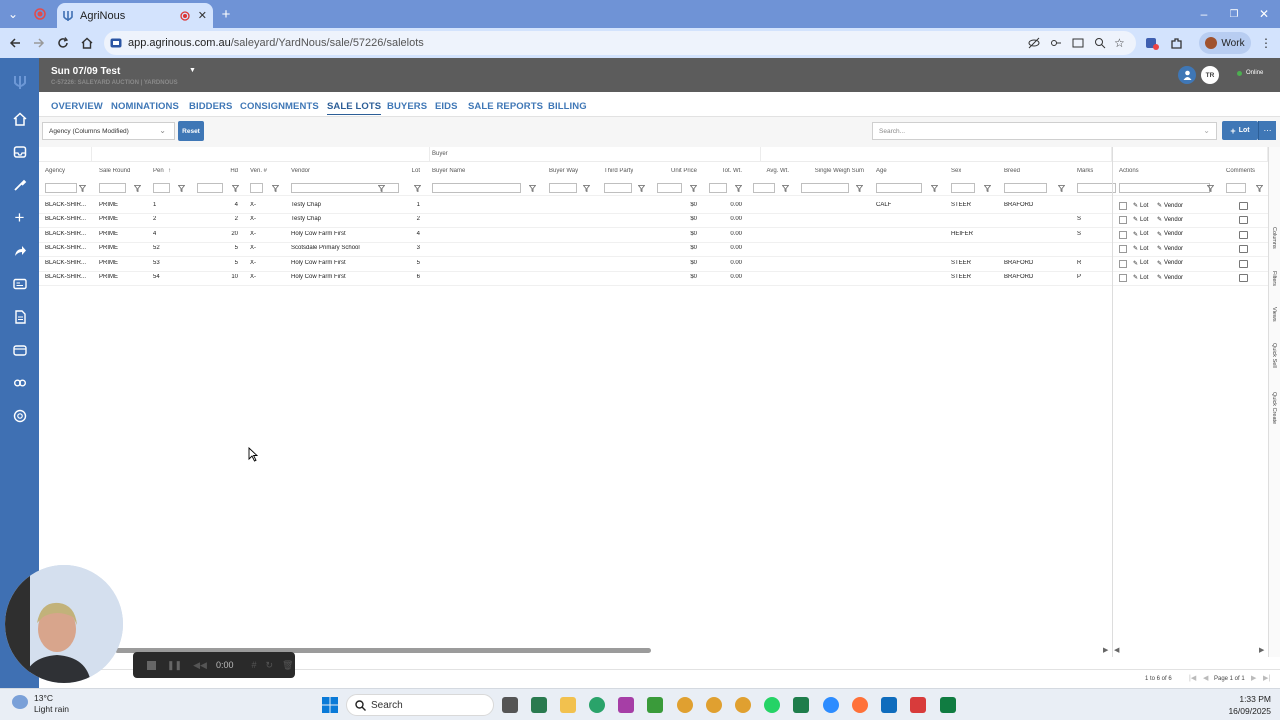 This screenshot has width=1280, height=720. What do you see at coordinates (1129, 171) in the screenshot?
I see `column-header-actions: Actions` at bounding box center [1129, 171].